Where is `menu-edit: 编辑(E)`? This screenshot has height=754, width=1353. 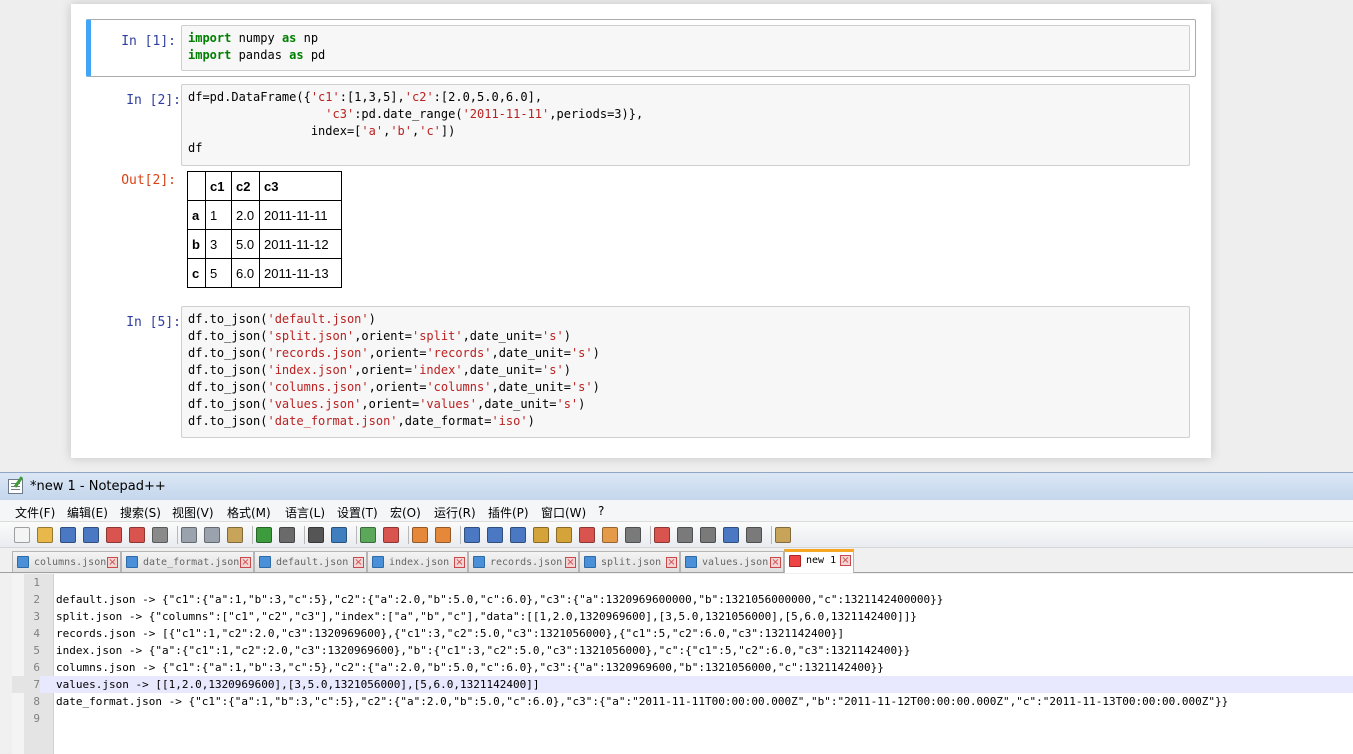
menu-edit: 编辑(E) is located at coordinates (87, 512).